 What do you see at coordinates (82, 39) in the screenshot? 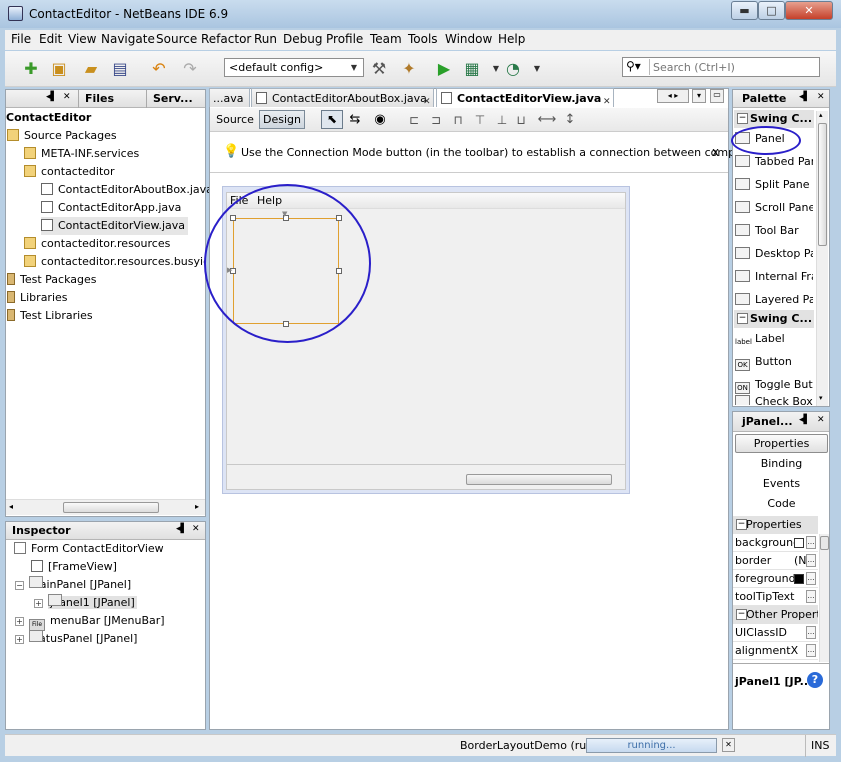
I see `menu-view: View` at bounding box center [82, 39].